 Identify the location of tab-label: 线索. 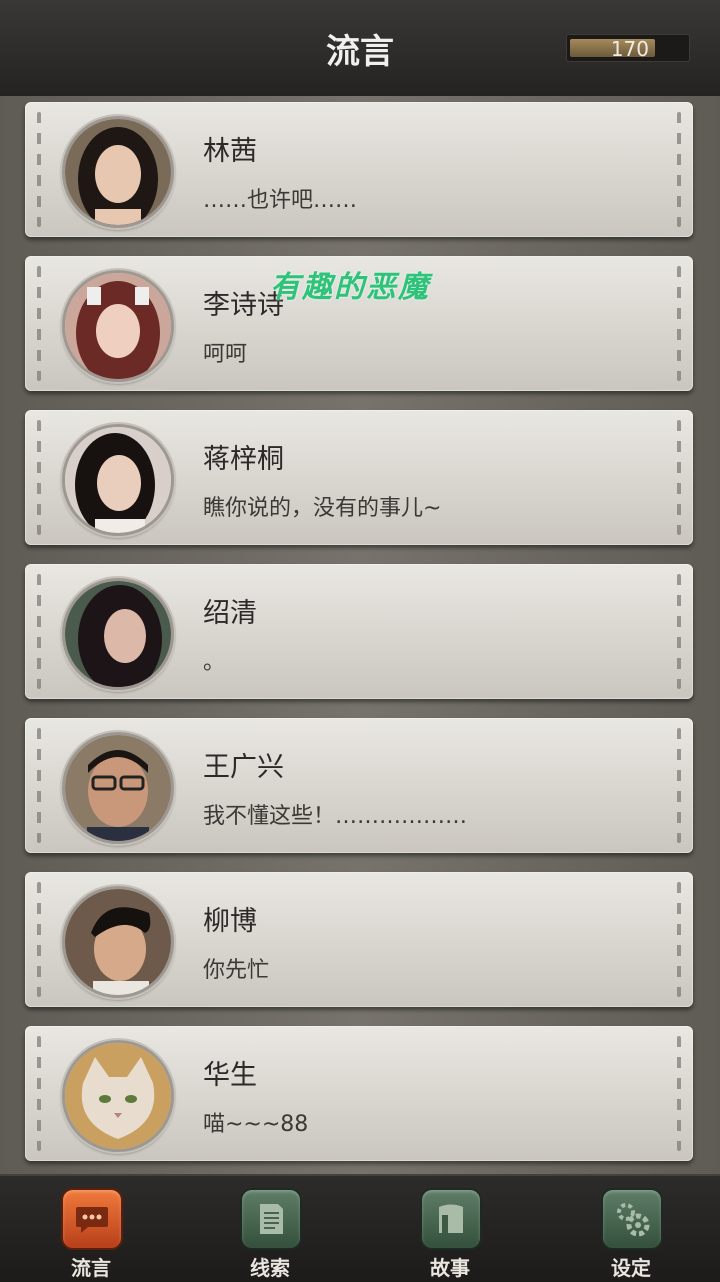
(270, 1268).